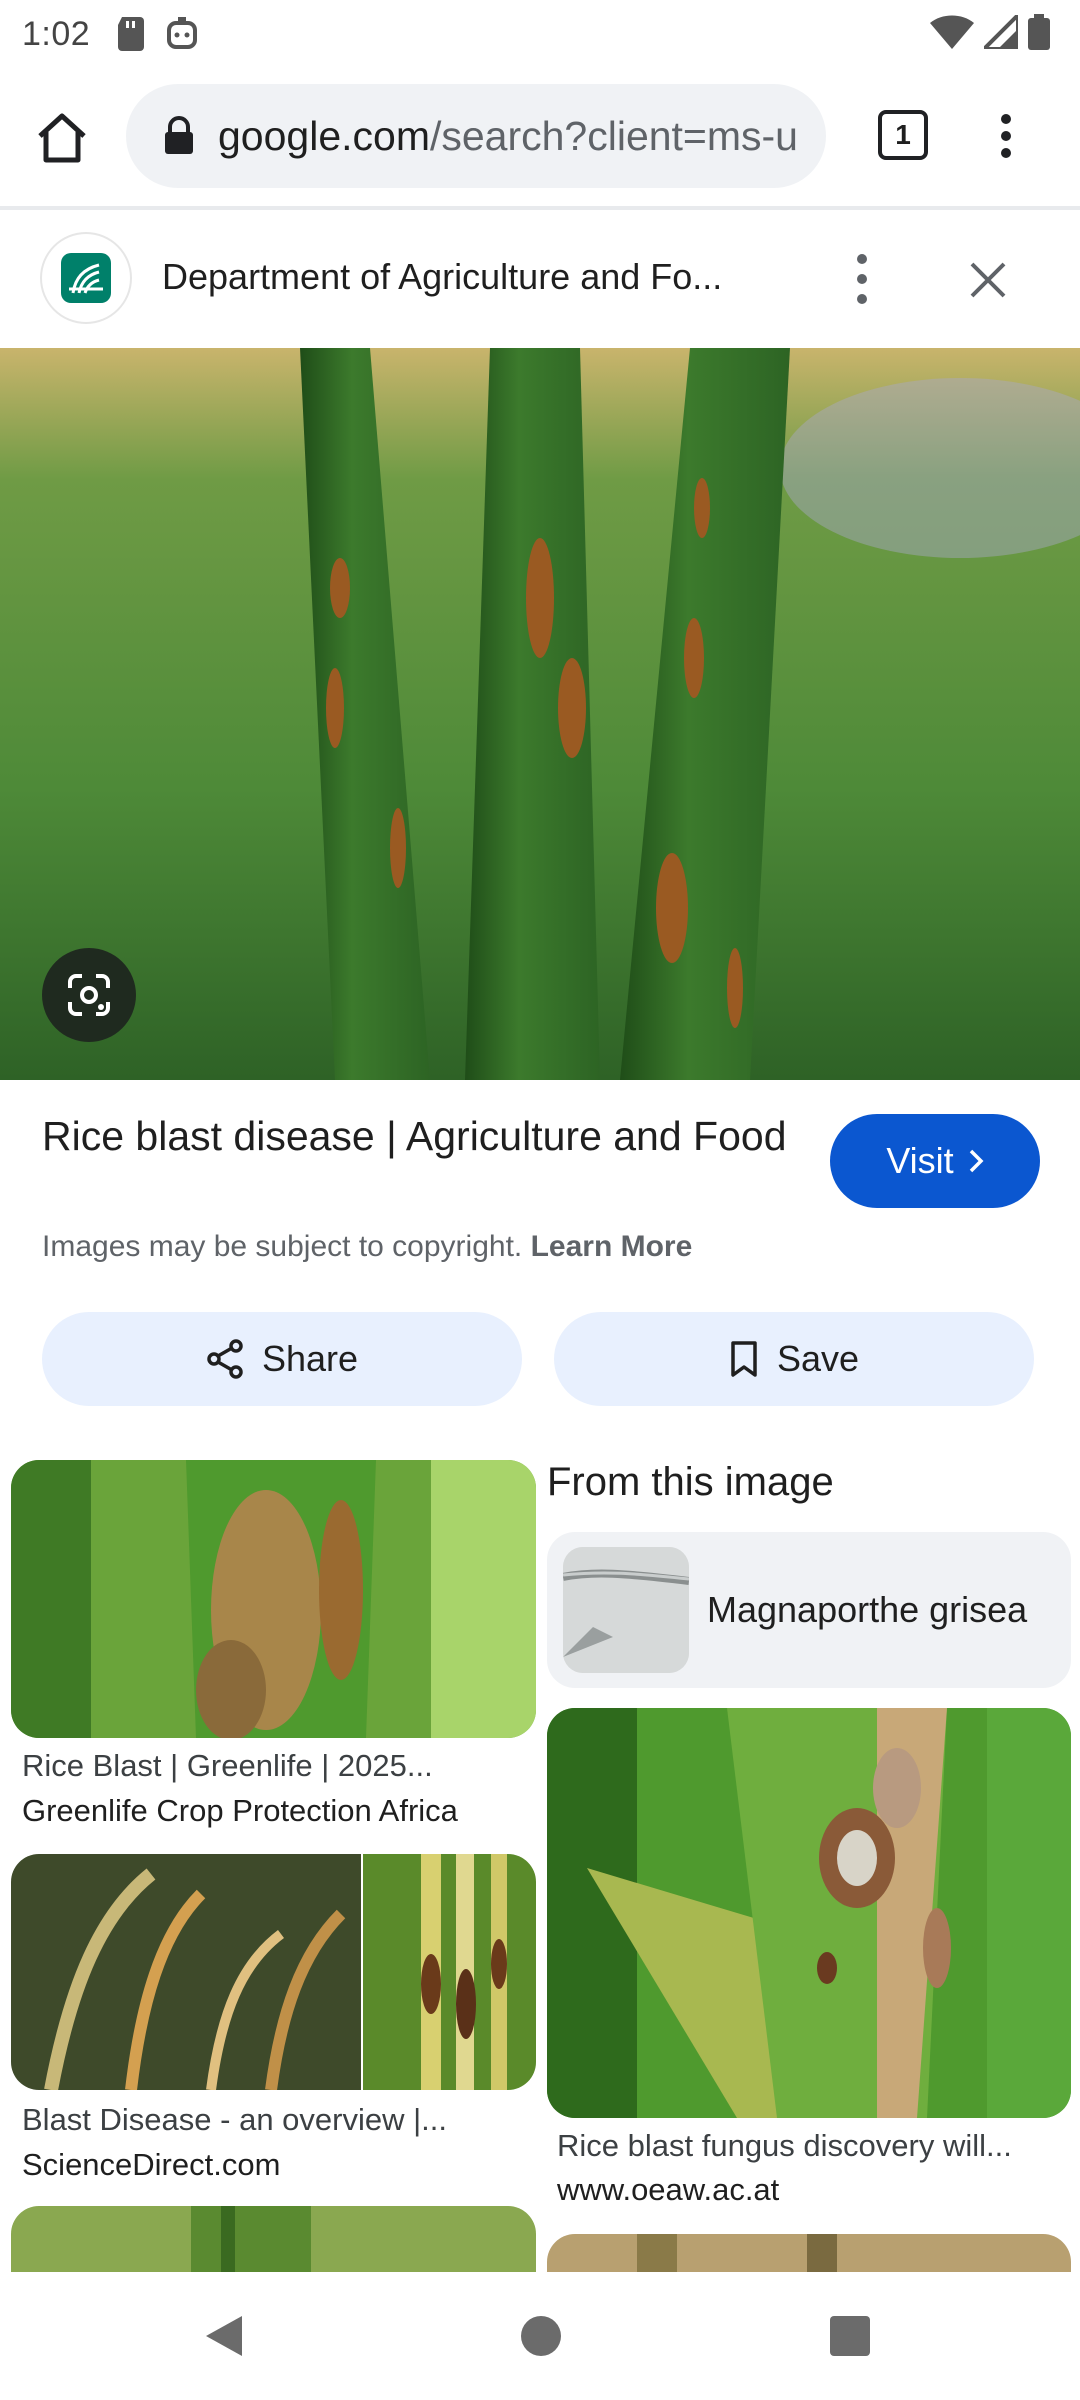  What do you see at coordinates (273, 2239) in the screenshot?
I see `related-image-partial-left` at bounding box center [273, 2239].